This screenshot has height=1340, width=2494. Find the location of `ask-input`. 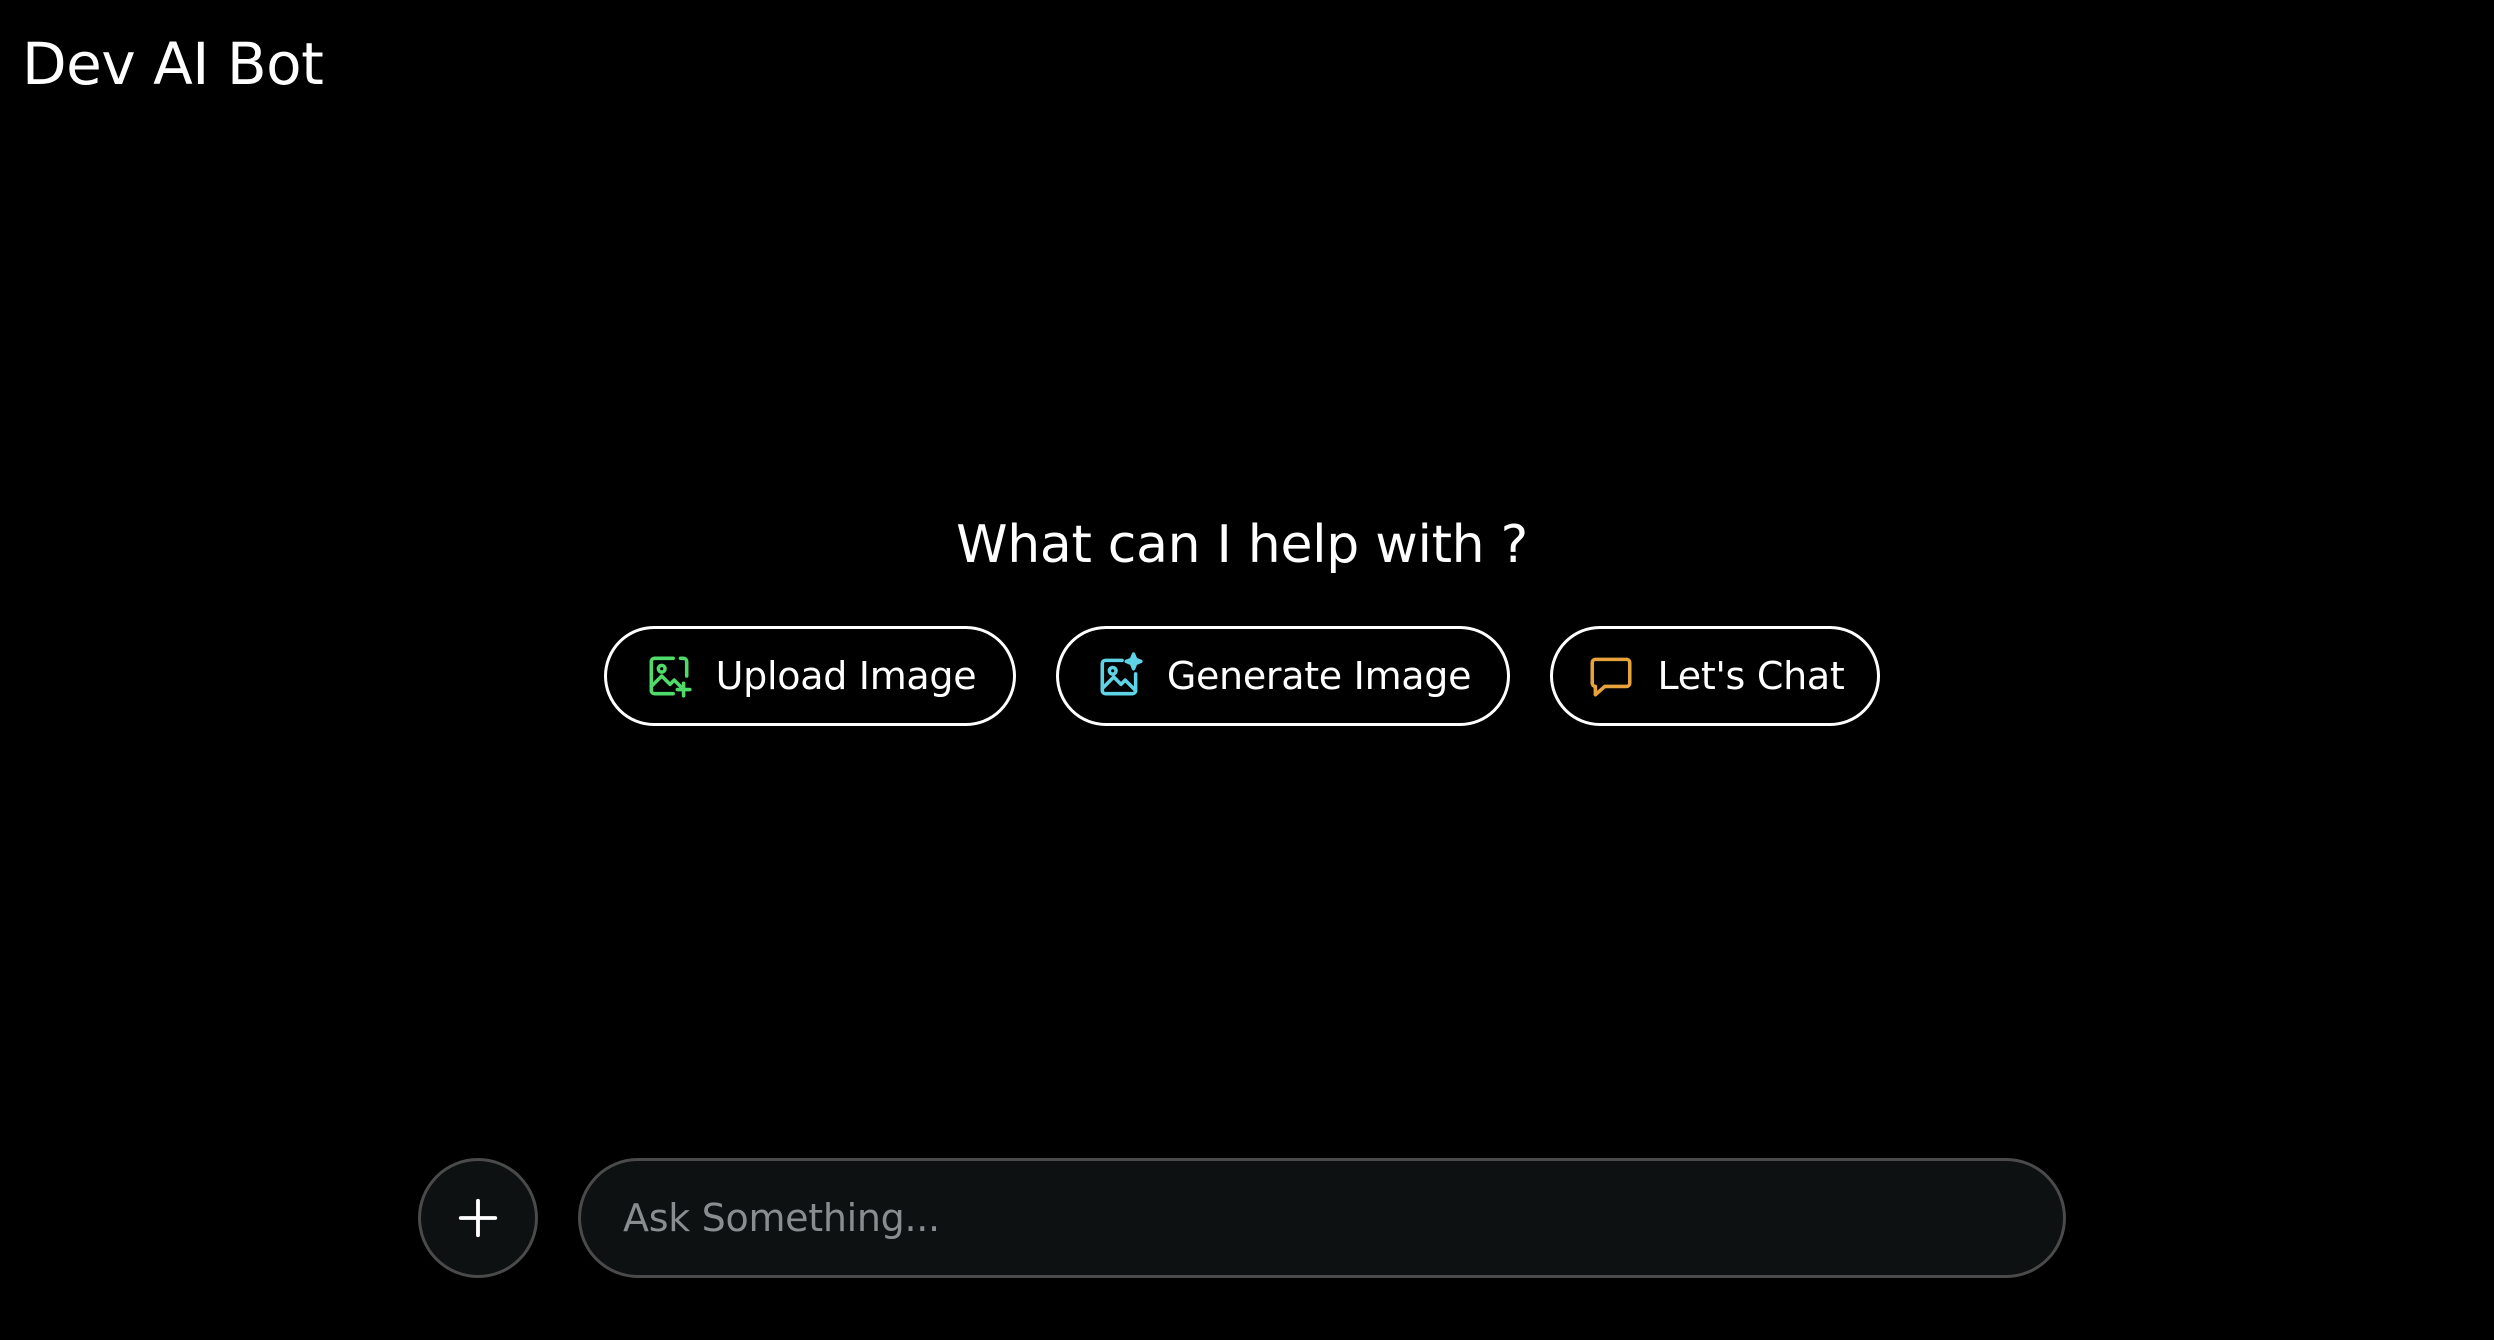

ask-input is located at coordinates (1322, 1218).